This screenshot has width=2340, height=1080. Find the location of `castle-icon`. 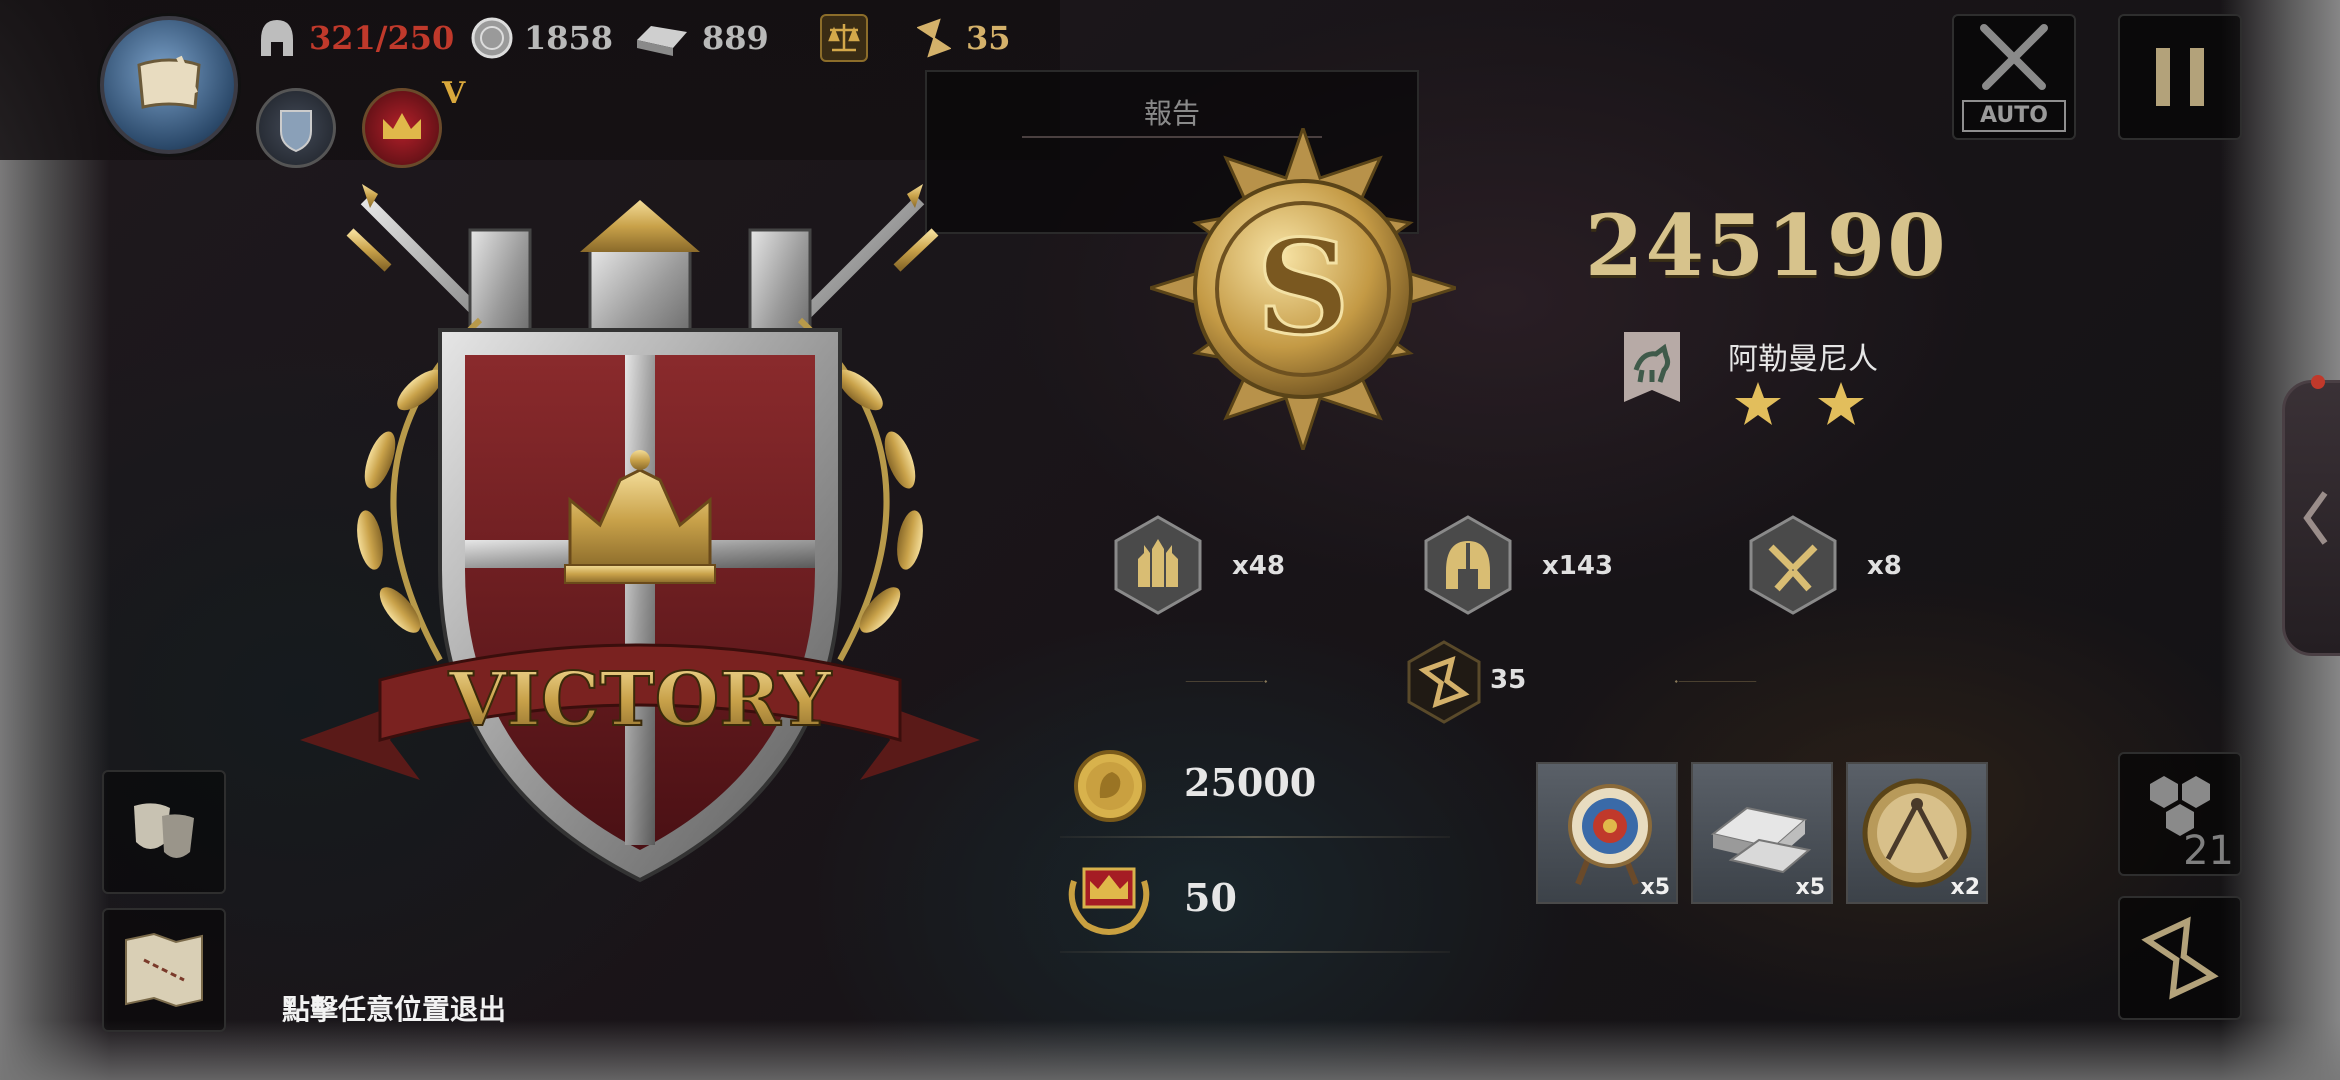

castle-icon is located at coordinates (1158, 565).